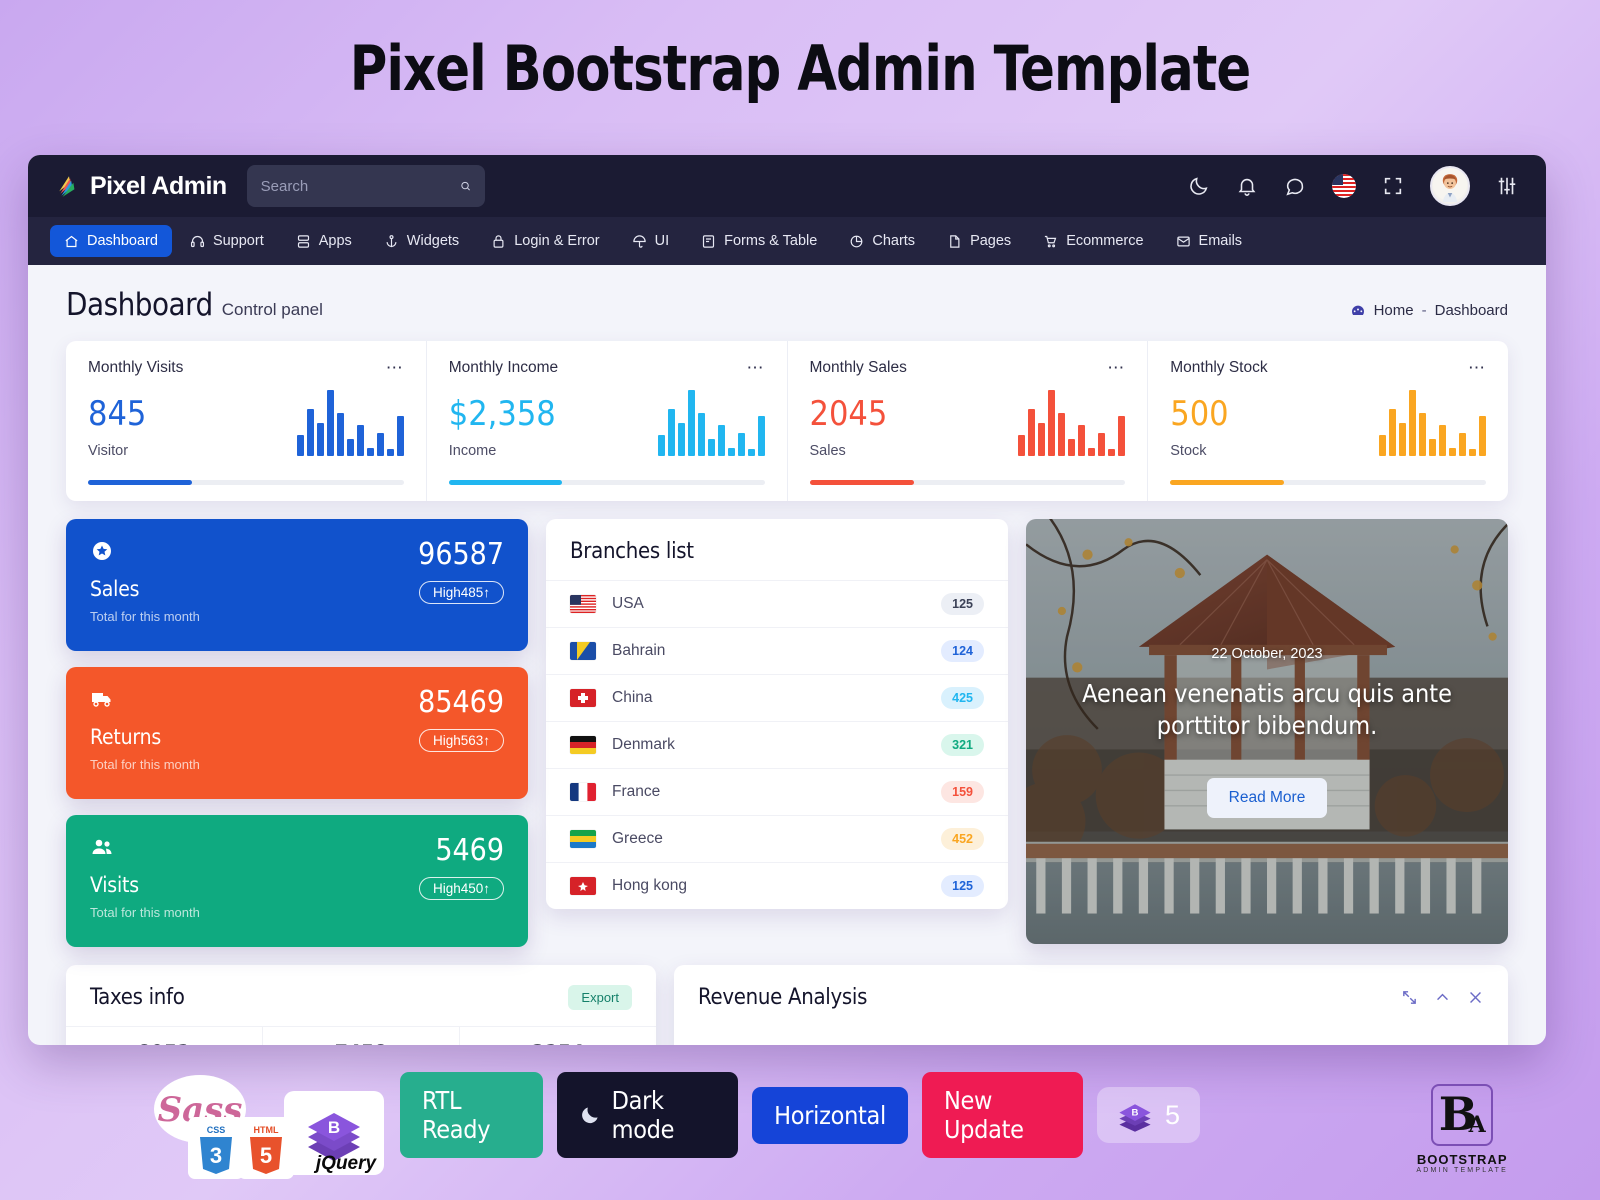  What do you see at coordinates (651, 241) in the screenshot?
I see `menu-item-ui: UI` at bounding box center [651, 241].